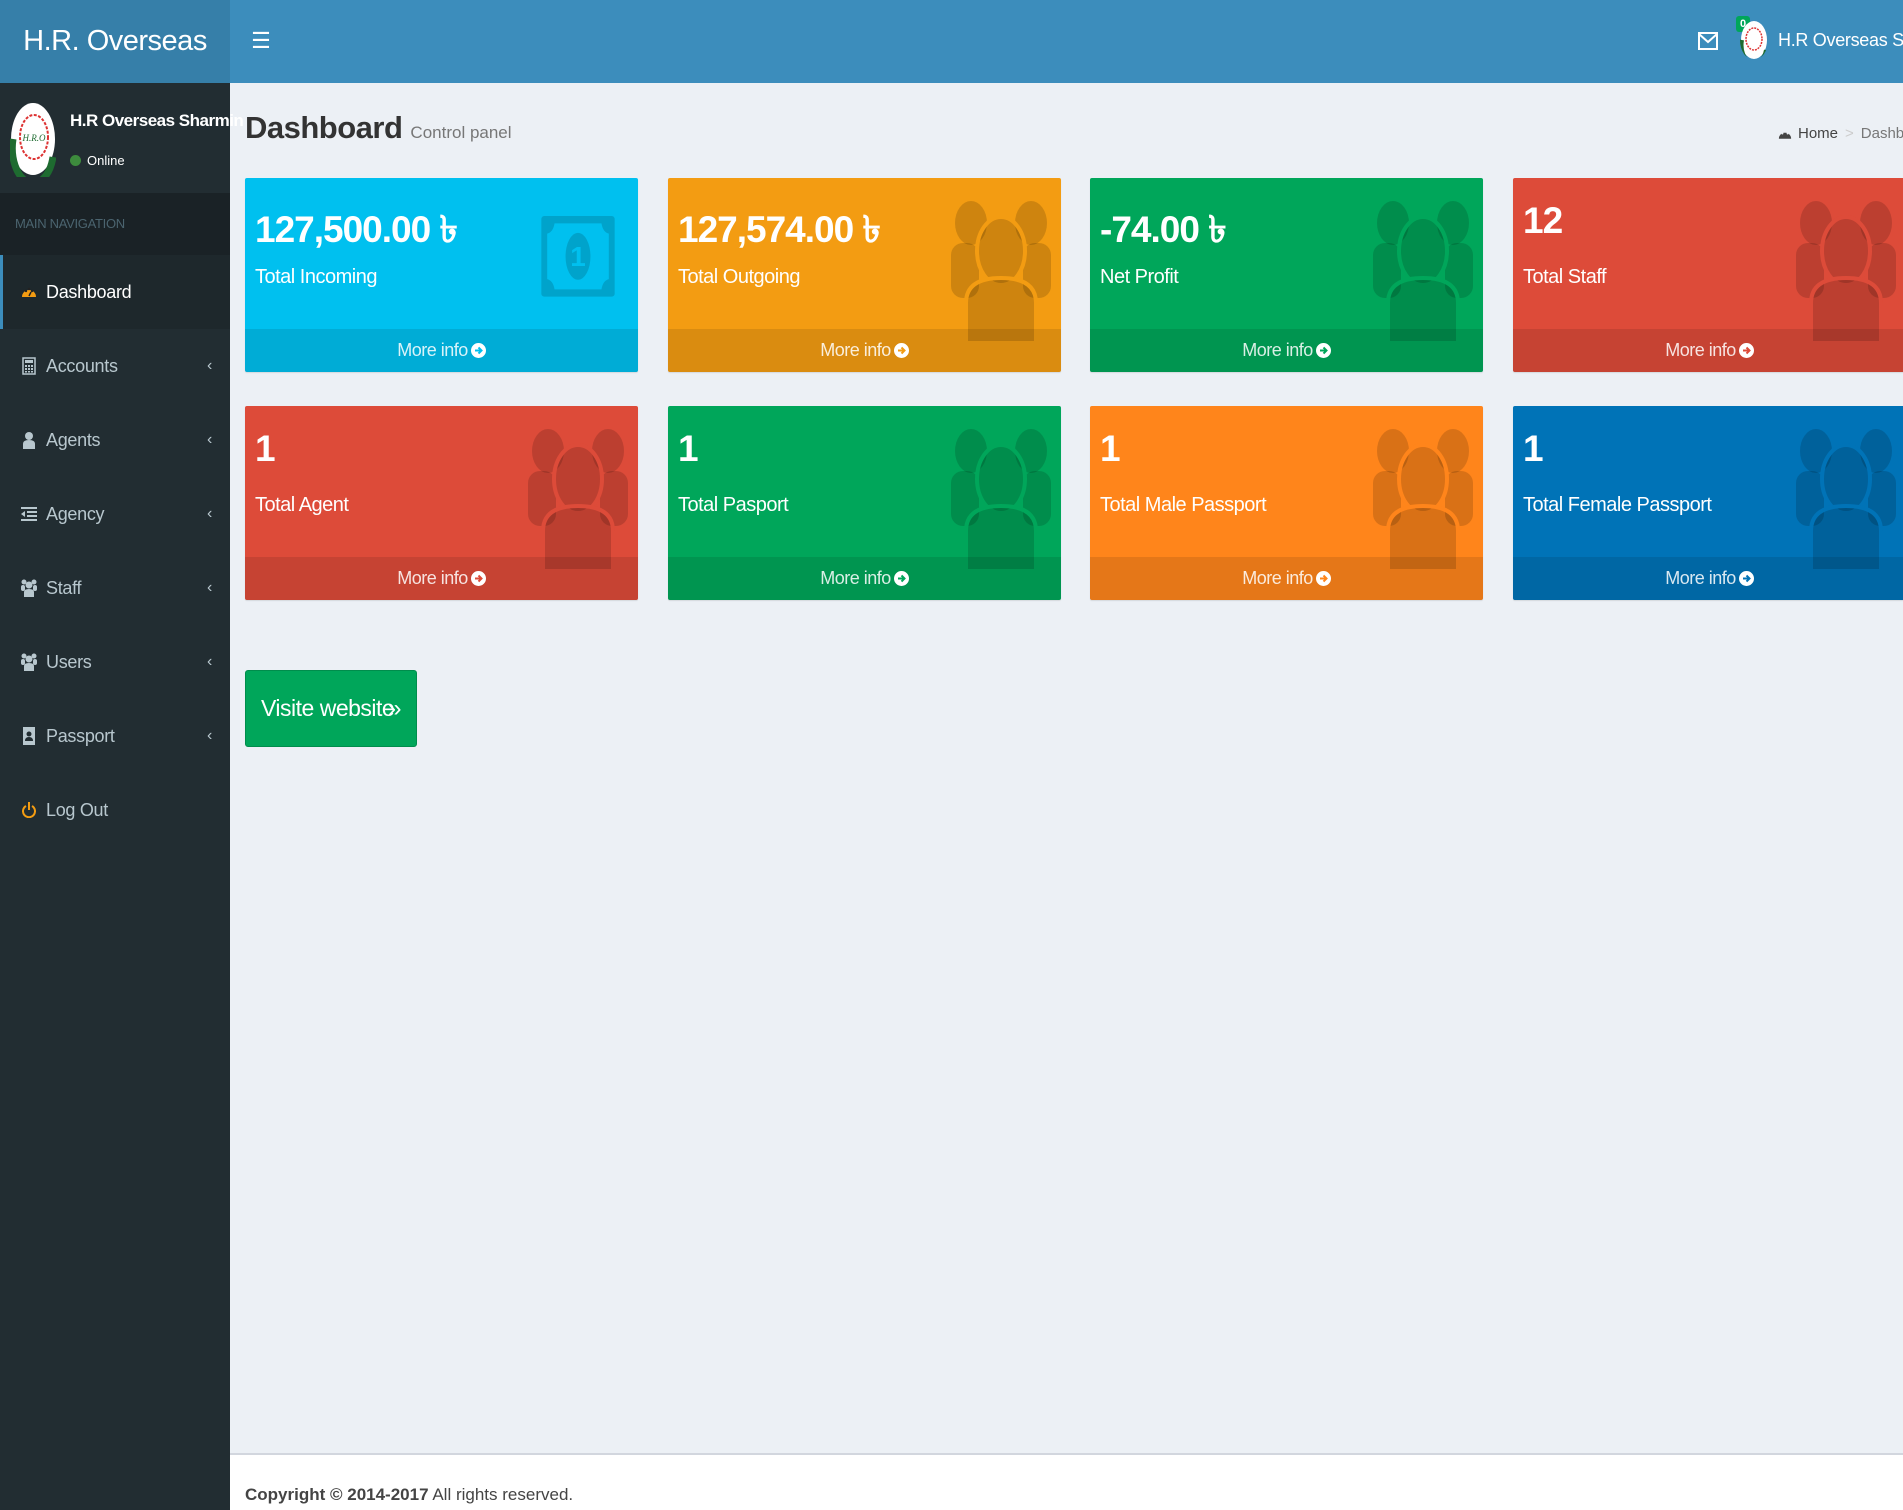  Describe the element at coordinates (29, 440) in the screenshot. I see `user-icon` at that location.